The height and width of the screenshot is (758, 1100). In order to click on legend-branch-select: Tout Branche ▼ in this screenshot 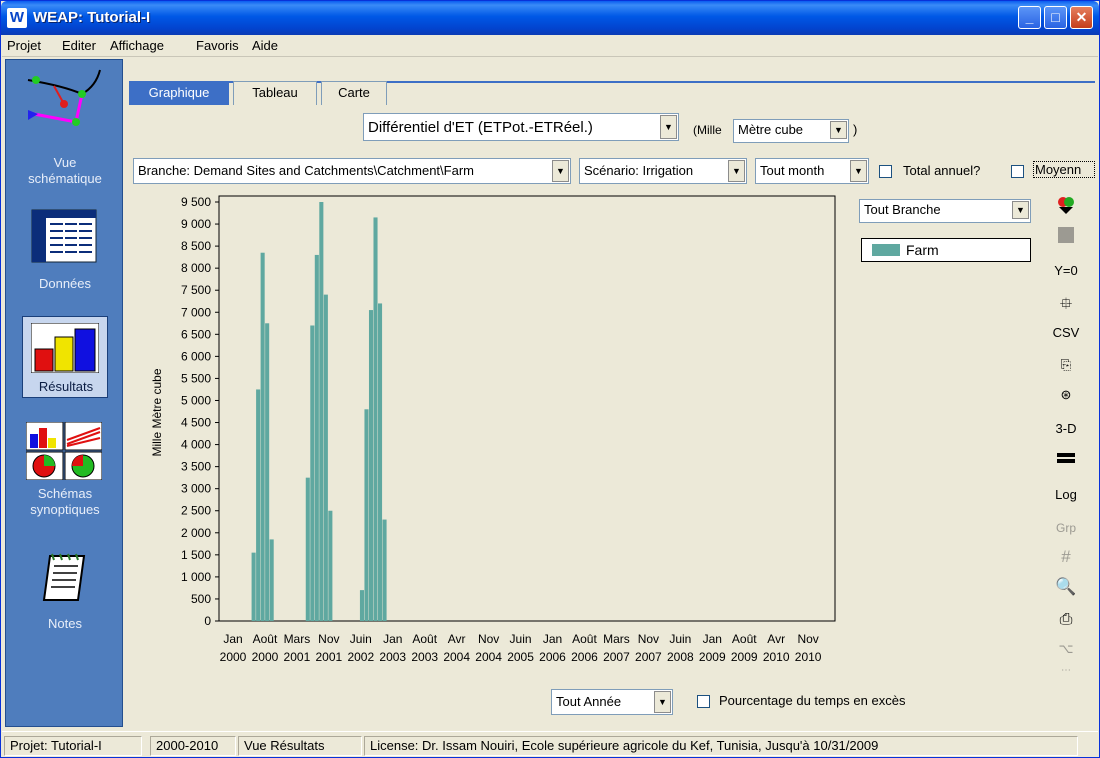, I will do `click(945, 211)`.